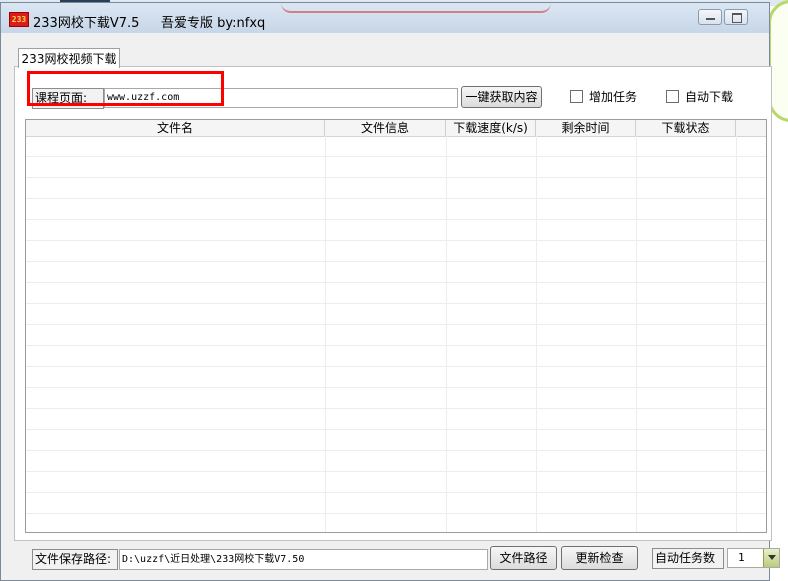 Image resolution: width=788 pixels, height=581 pixels. What do you see at coordinates (686, 128) in the screenshot?
I see `column-header-status: 下载状态` at bounding box center [686, 128].